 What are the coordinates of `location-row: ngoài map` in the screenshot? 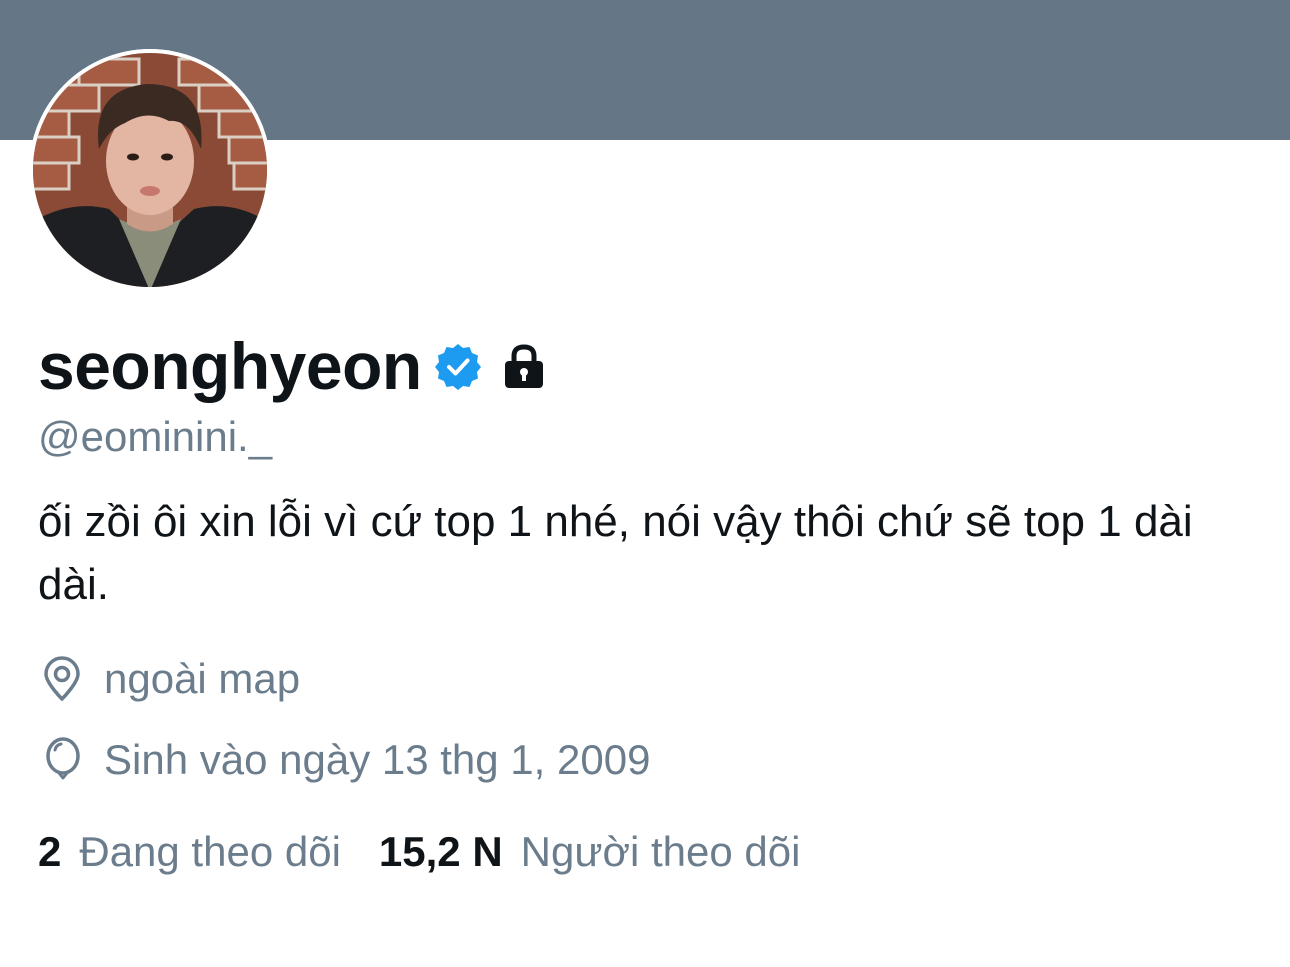 It's located at (169, 679).